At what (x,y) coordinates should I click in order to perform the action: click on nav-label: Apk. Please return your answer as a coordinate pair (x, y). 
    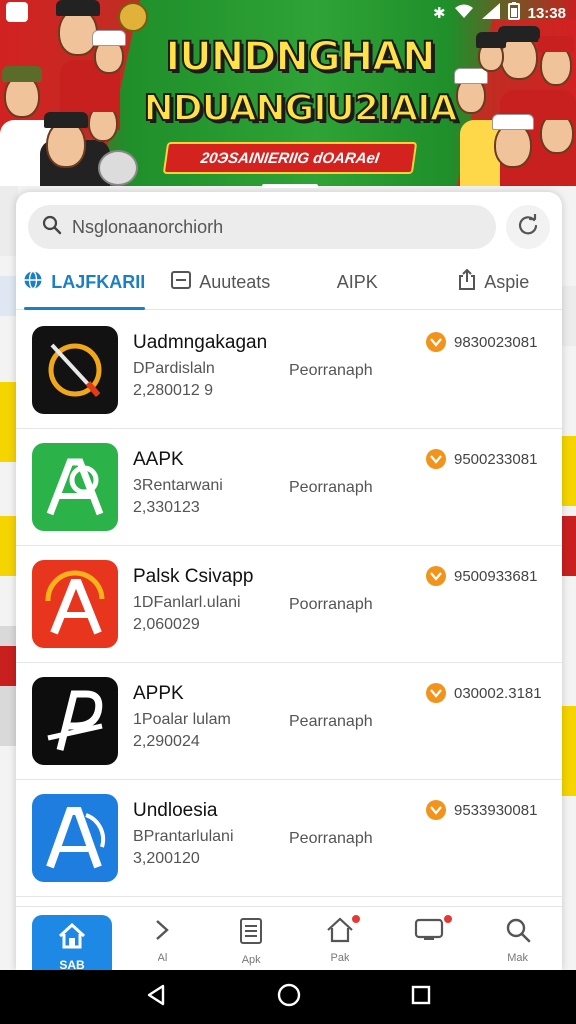
    Looking at the image, I should click on (251, 960).